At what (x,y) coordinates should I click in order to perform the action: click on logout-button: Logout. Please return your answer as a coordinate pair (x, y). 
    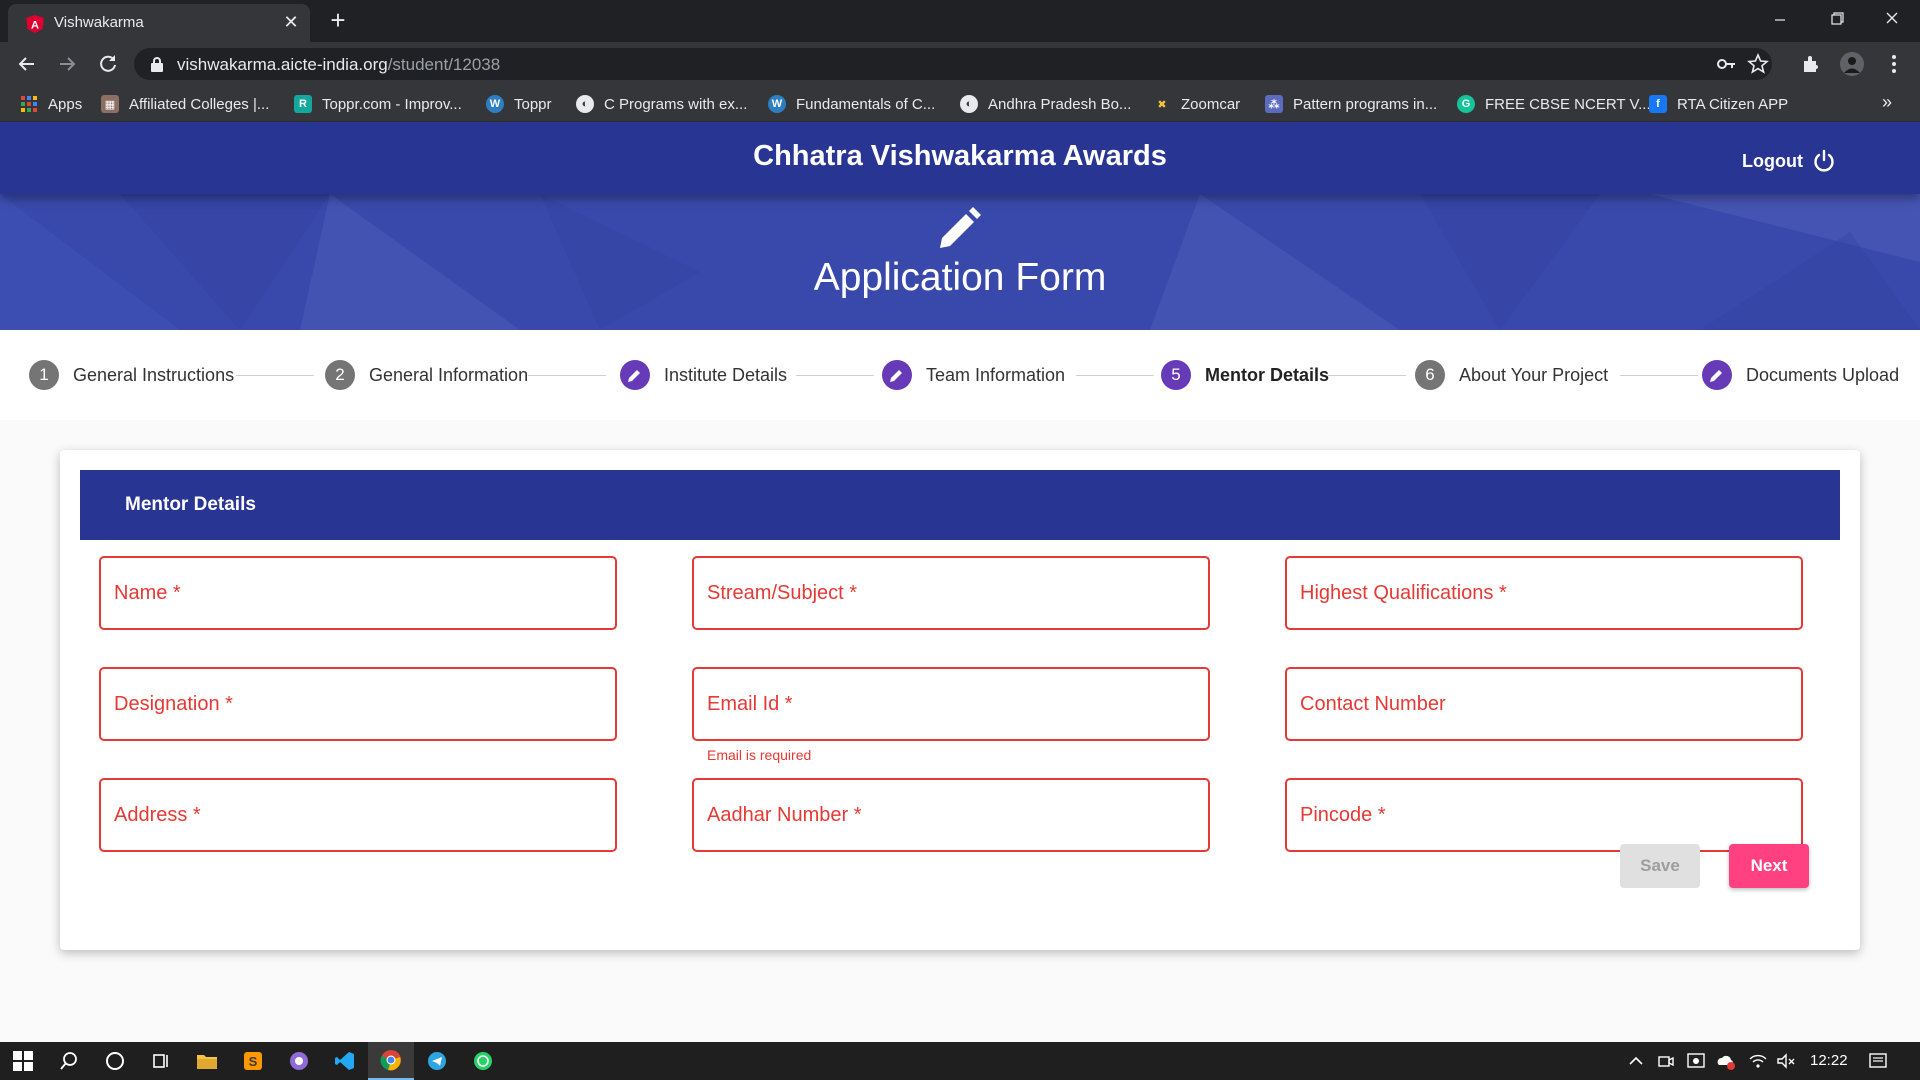
    Looking at the image, I should click on (1789, 161).